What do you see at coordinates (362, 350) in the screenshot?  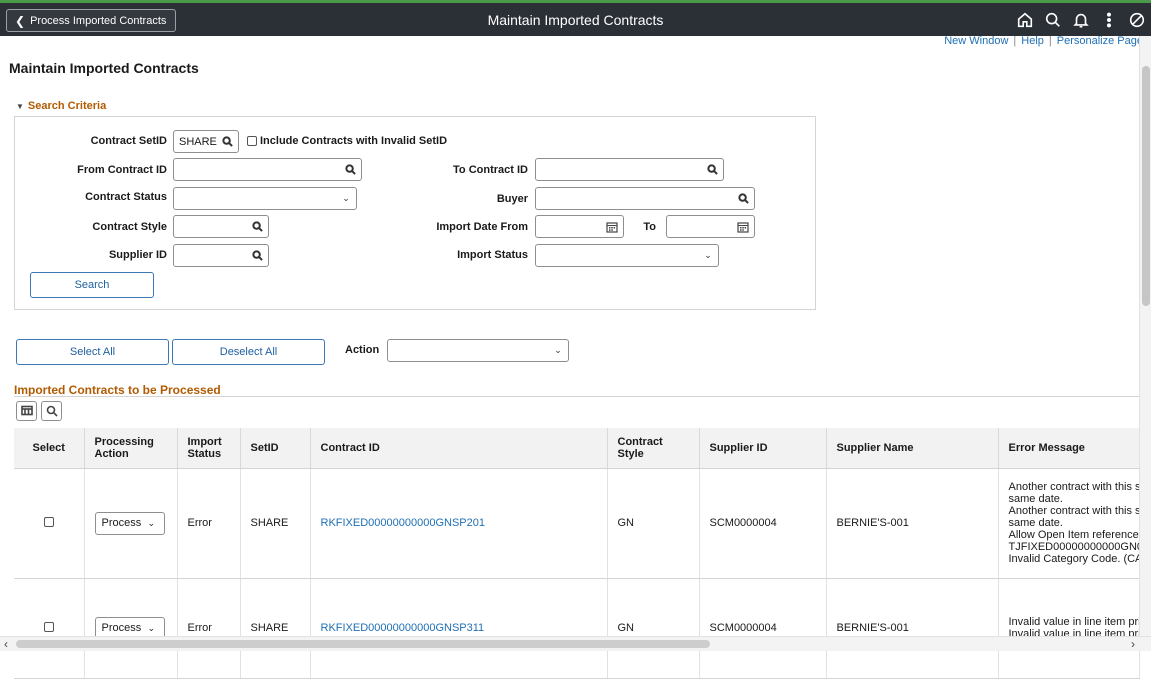 I see `action-label: Action` at bounding box center [362, 350].